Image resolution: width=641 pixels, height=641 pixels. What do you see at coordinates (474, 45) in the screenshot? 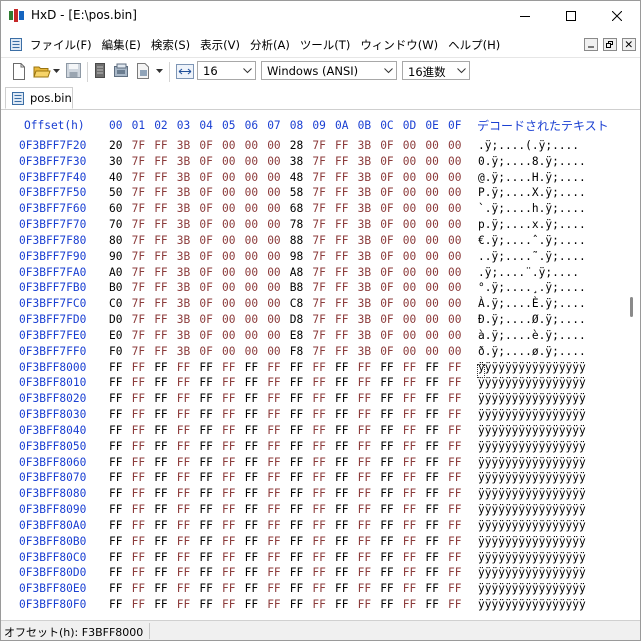
I see `menu-help: ヘルプ(H)` at bounding box center [474, 45].